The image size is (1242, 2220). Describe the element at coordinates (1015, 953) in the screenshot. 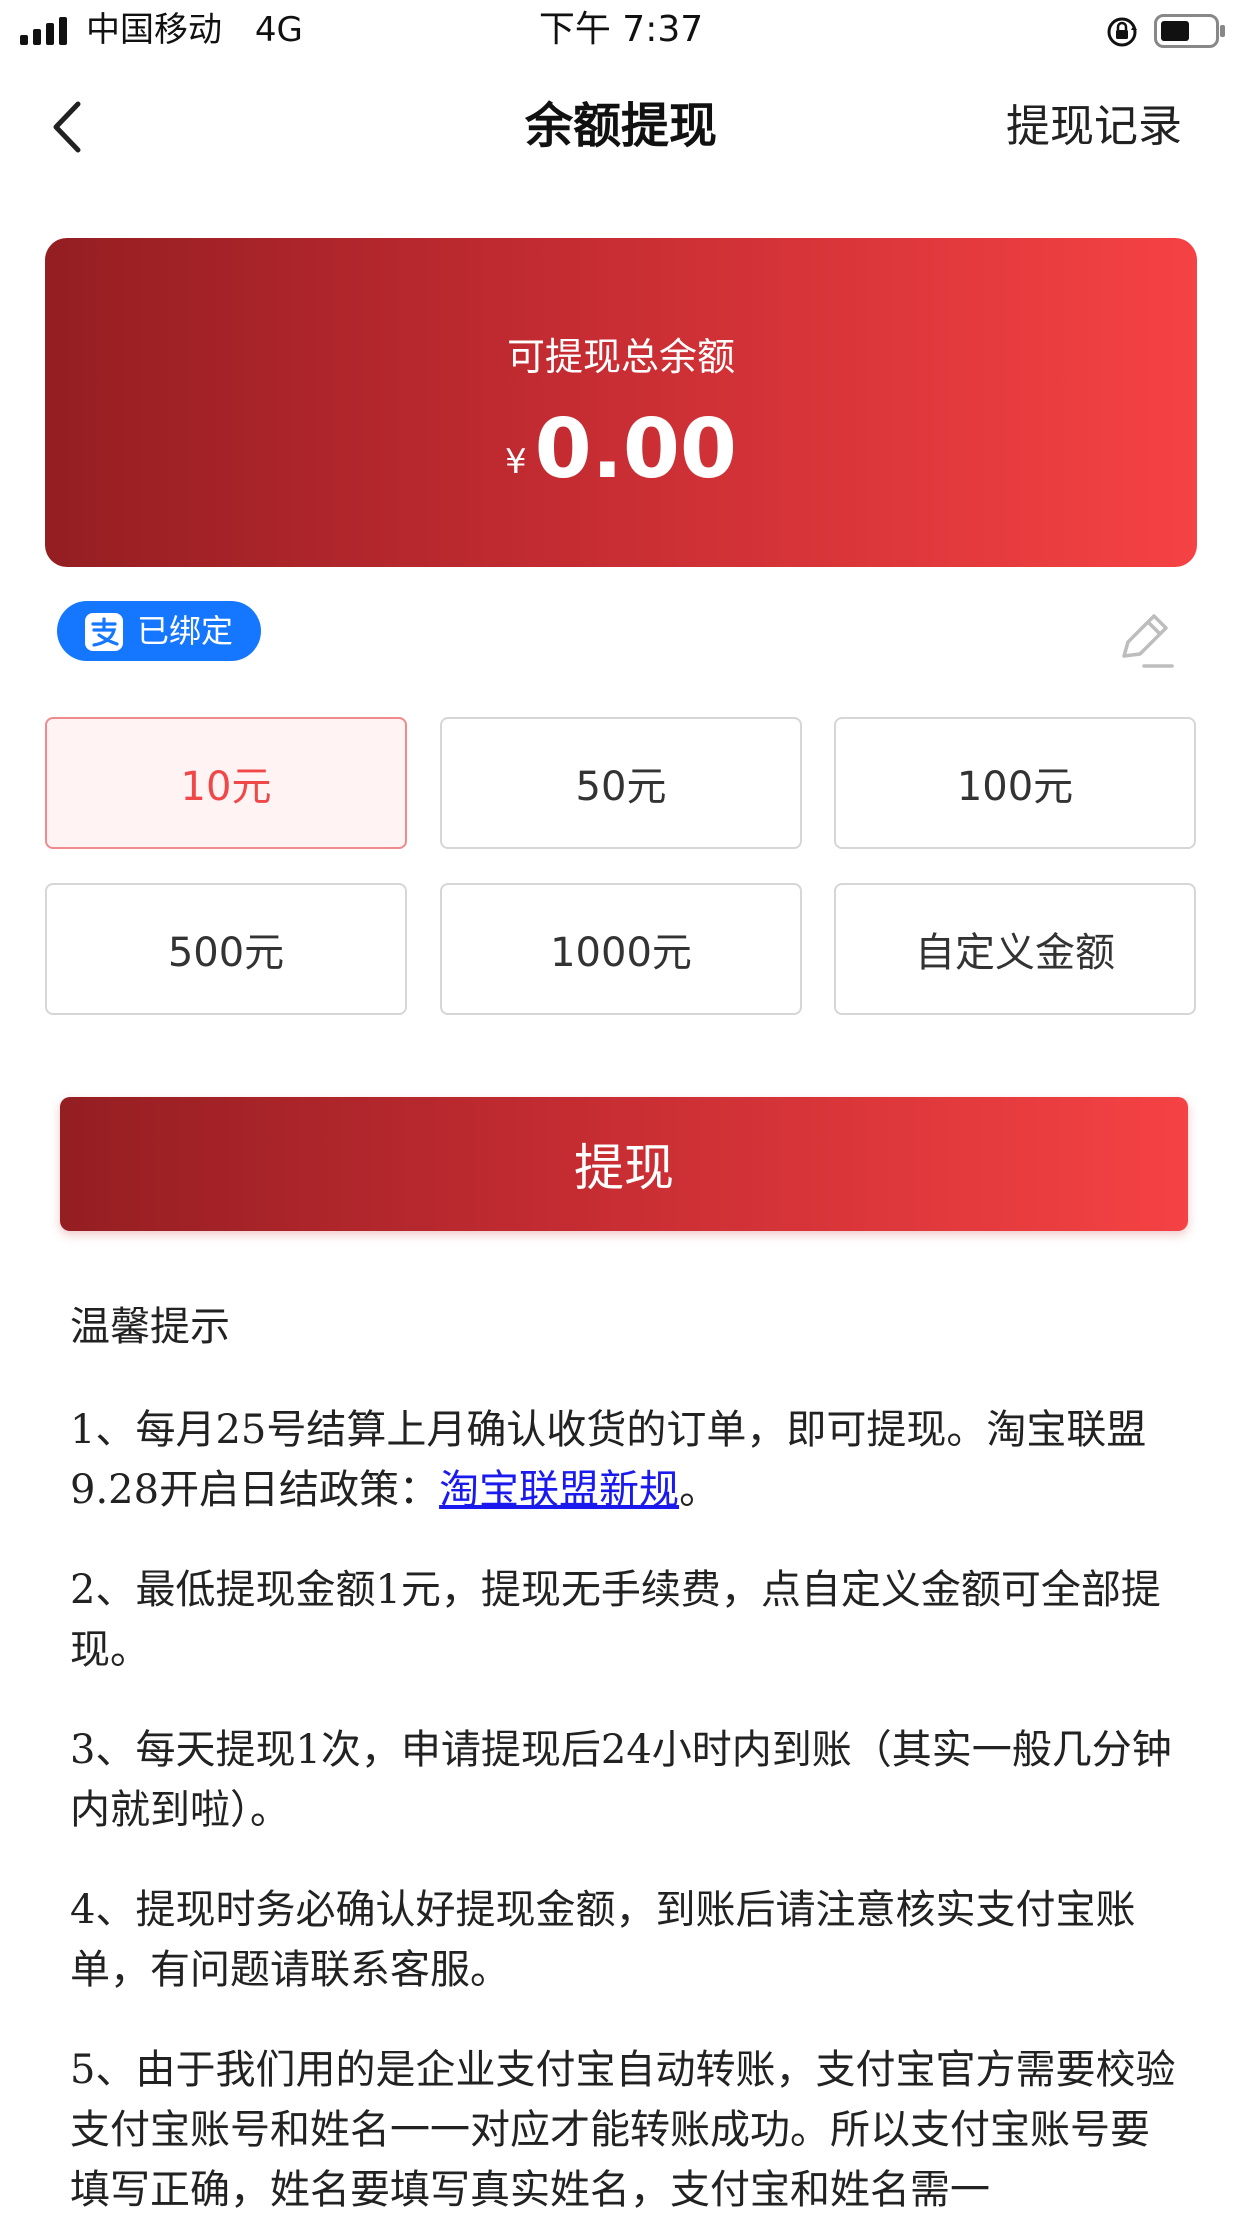

I see `amount-option-label: 自定义金额` at that location.